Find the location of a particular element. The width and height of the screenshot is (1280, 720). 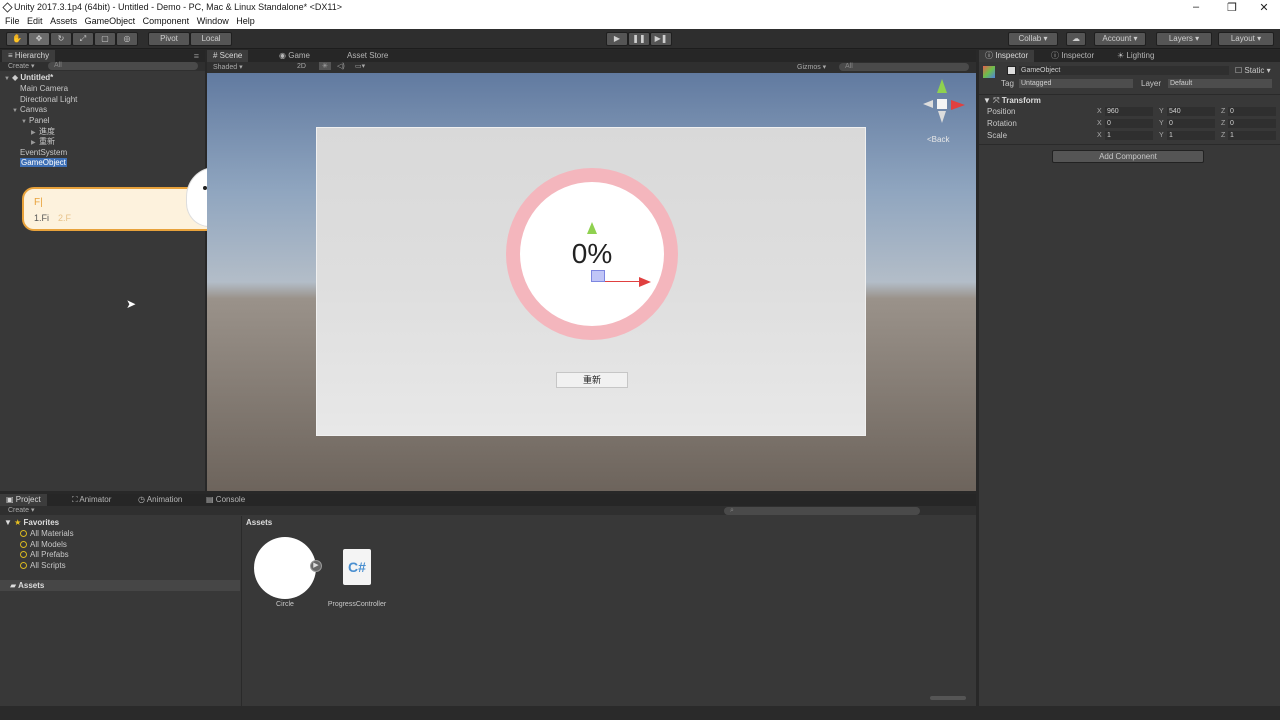

star-icon: ★ is located at coordinates (18, 522).